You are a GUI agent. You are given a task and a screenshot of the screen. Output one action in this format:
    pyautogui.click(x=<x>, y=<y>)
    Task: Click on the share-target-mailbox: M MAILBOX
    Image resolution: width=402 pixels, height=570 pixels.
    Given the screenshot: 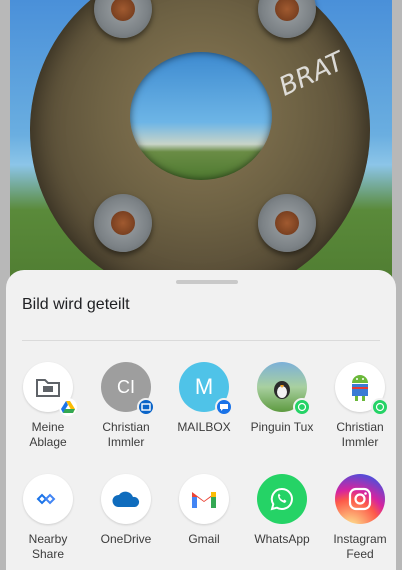 What is the action you would take?
    pyautogui.click(x=204, y=398)
    